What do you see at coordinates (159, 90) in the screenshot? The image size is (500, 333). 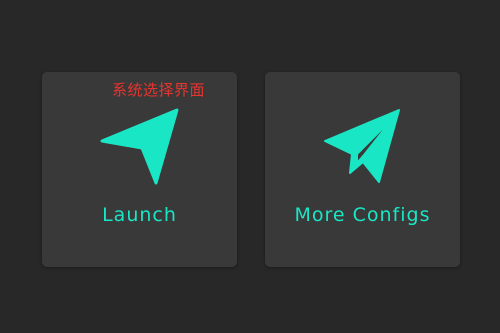 I see `caption-text: 系统选择界面` at bounding box center [159, 90].